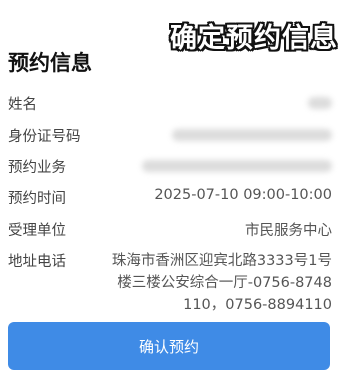 The image size is (346, 384). I want to click on time-label: 预约时间, so click(37, 199).